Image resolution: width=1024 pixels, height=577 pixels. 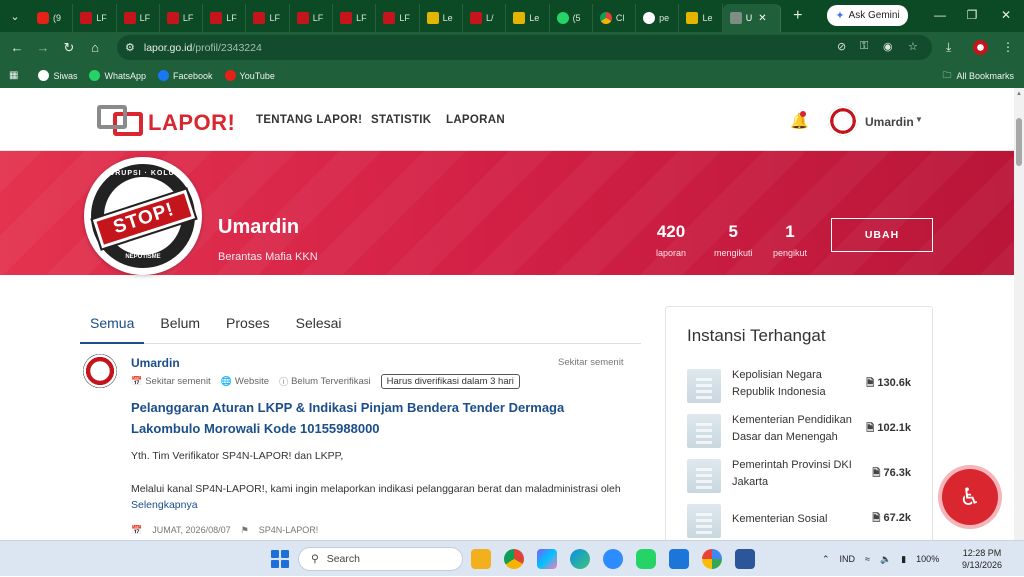 I want to click on stat-label: laporan, so click(x=671, y=253).